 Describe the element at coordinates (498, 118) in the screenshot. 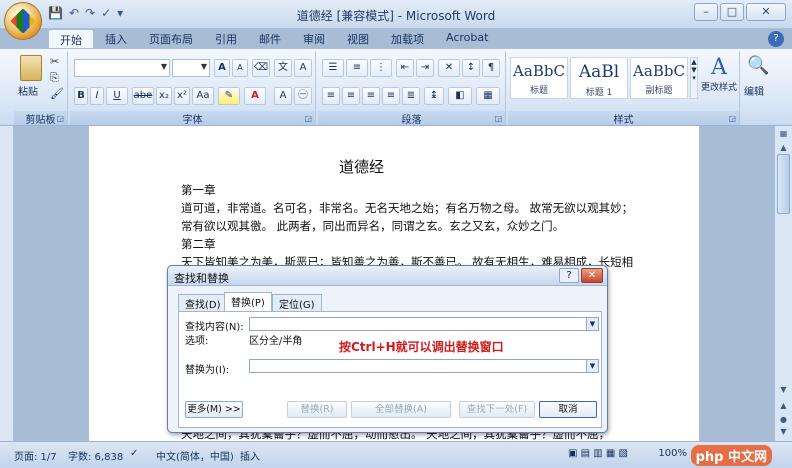

I see `paragraph-launcher-icon: ◲` at that location.